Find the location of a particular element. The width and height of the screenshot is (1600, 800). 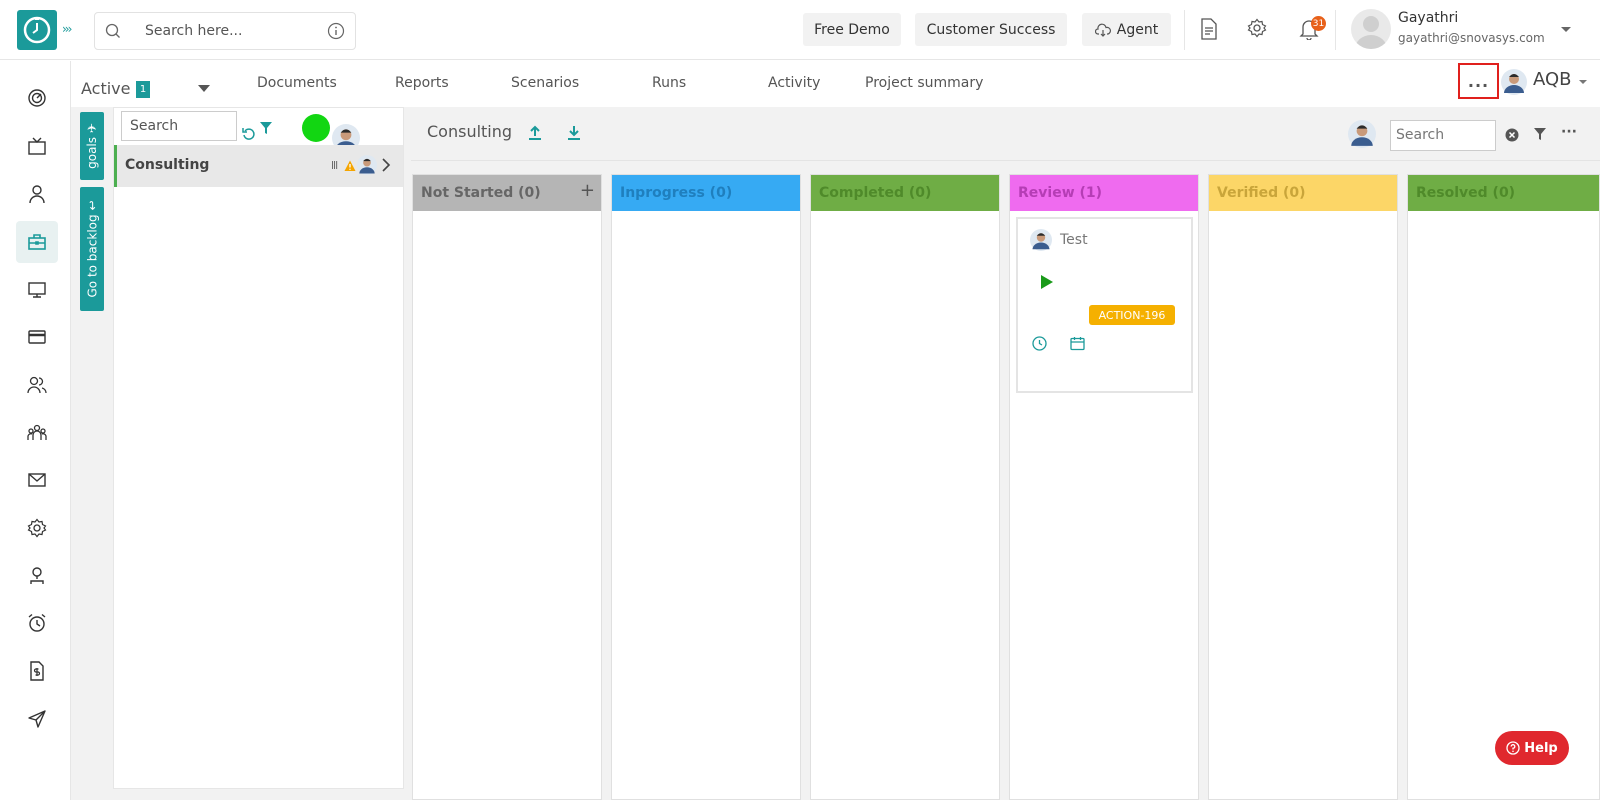

help-label: Help is located at coordinates (1541, 748).